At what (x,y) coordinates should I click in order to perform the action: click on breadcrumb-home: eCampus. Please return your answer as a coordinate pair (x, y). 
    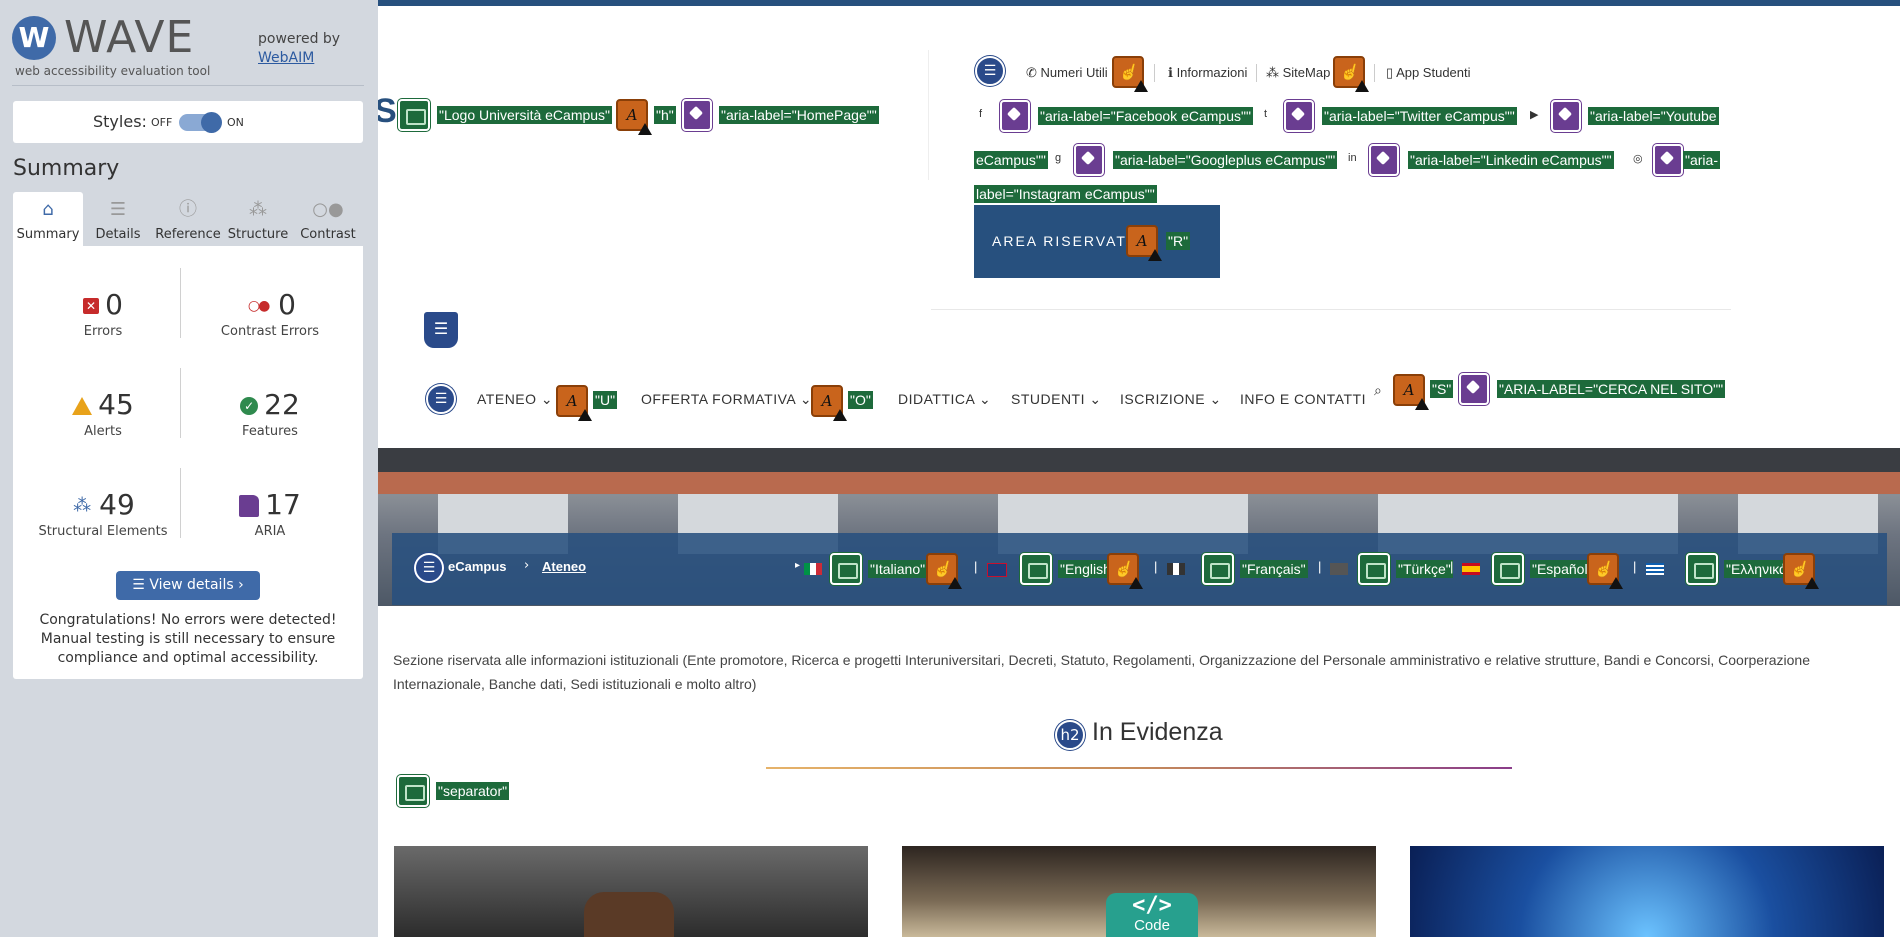
    Looking at the image, I should click on (477, 566).